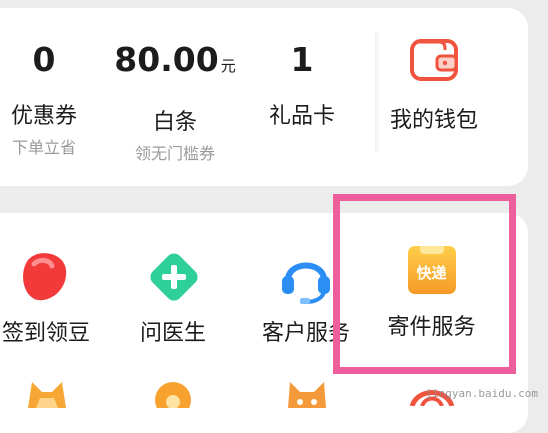 The height and width of the screenshot is (433, 548). Describe the element at coordinates (47, 393) in the screenshot. I see `pet-dog-icon` at that location.